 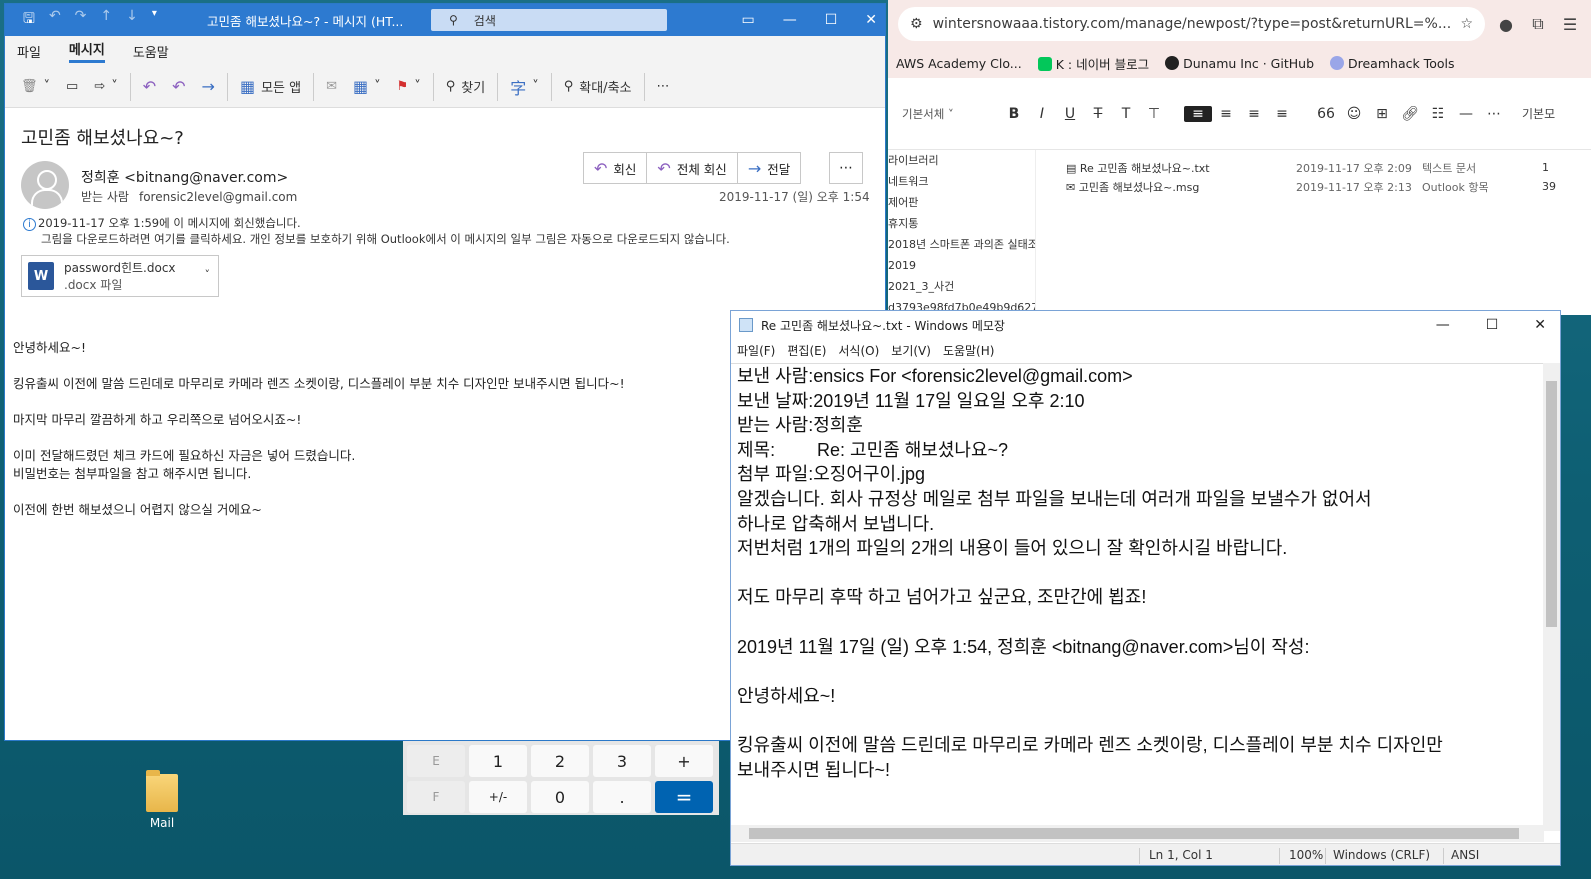 What do you see at coordinates (961, 181) in the screenshot?
I see `nav-item: 네트워크` at bounding box center [961, 181].